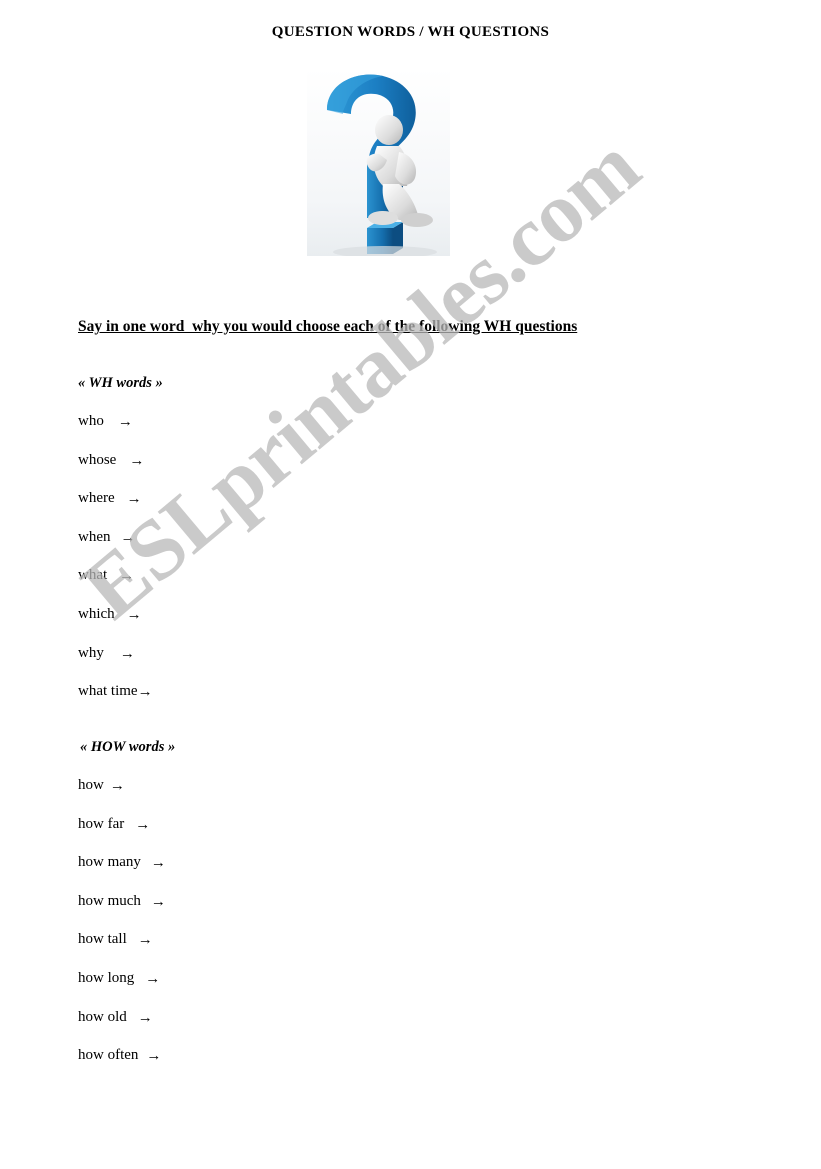  Describe the element at coordinates (108, 691) in the screenshot. I see `wh-term: what time` at that location.